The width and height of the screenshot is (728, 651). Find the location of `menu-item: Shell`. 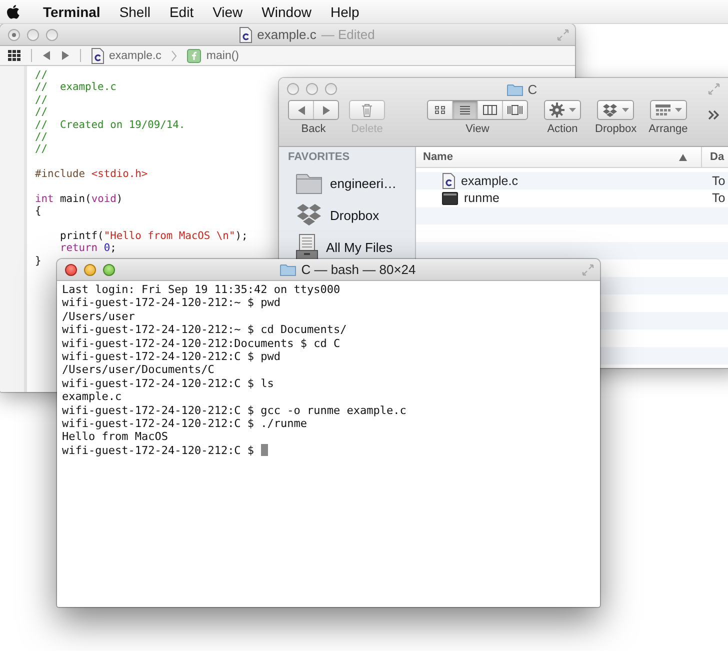

menu-item: Shell is located at coordinates (134, 12).